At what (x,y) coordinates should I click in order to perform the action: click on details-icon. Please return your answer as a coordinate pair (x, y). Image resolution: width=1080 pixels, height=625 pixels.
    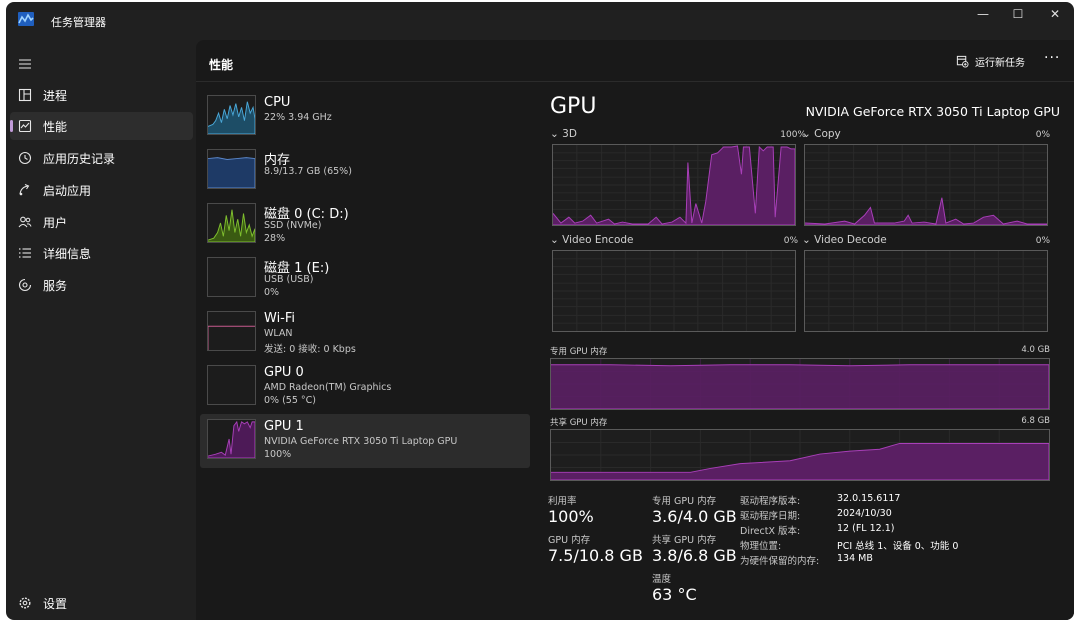
    Looking at the image, I should click on (25, 253).